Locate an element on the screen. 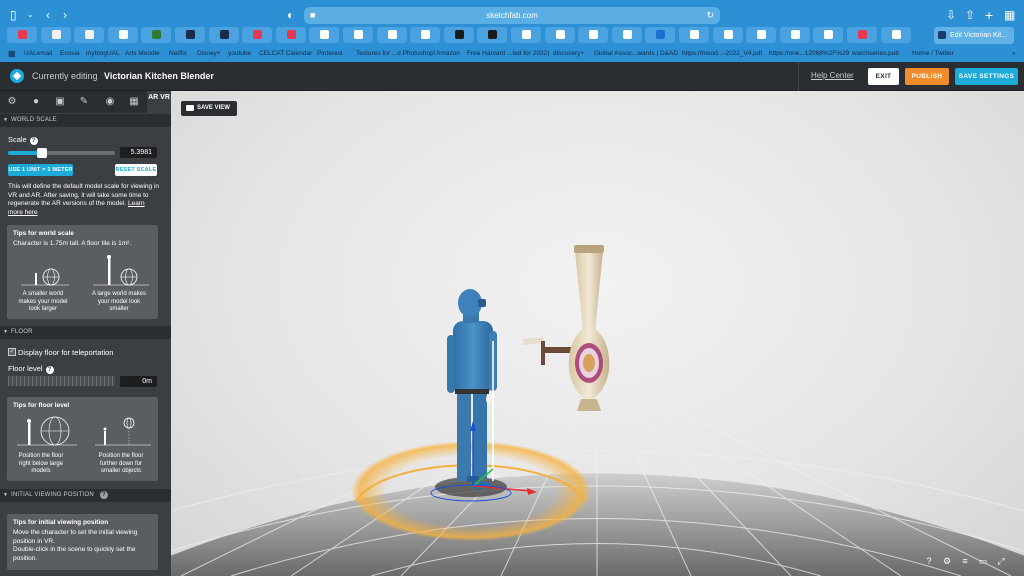 The height and width of the screenshot is (576, 1024). share-icon: ⇧ is located at coordinates (970, 15).